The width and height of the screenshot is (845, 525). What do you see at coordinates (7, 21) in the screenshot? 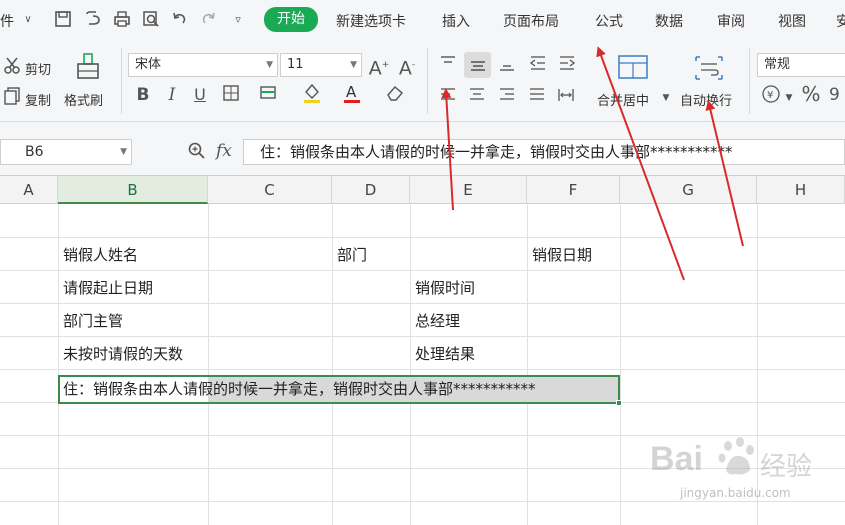
I see `file-menu: 件` at bounding box center [7, 21].